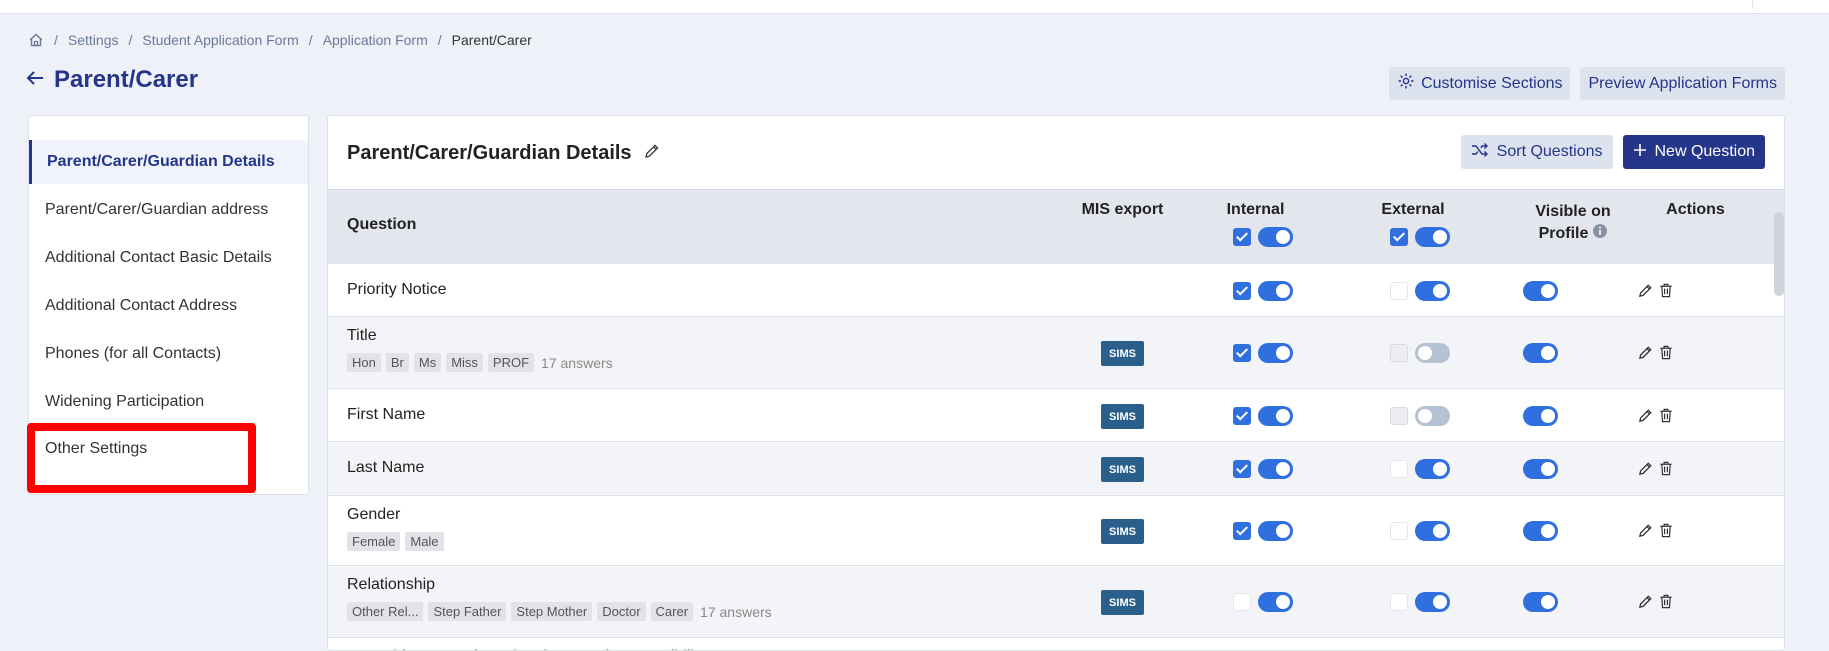 Image resolution: width=1829 pixels, height=651 pixels. I want to click on column-actions: Actions, so click(1695, 209).